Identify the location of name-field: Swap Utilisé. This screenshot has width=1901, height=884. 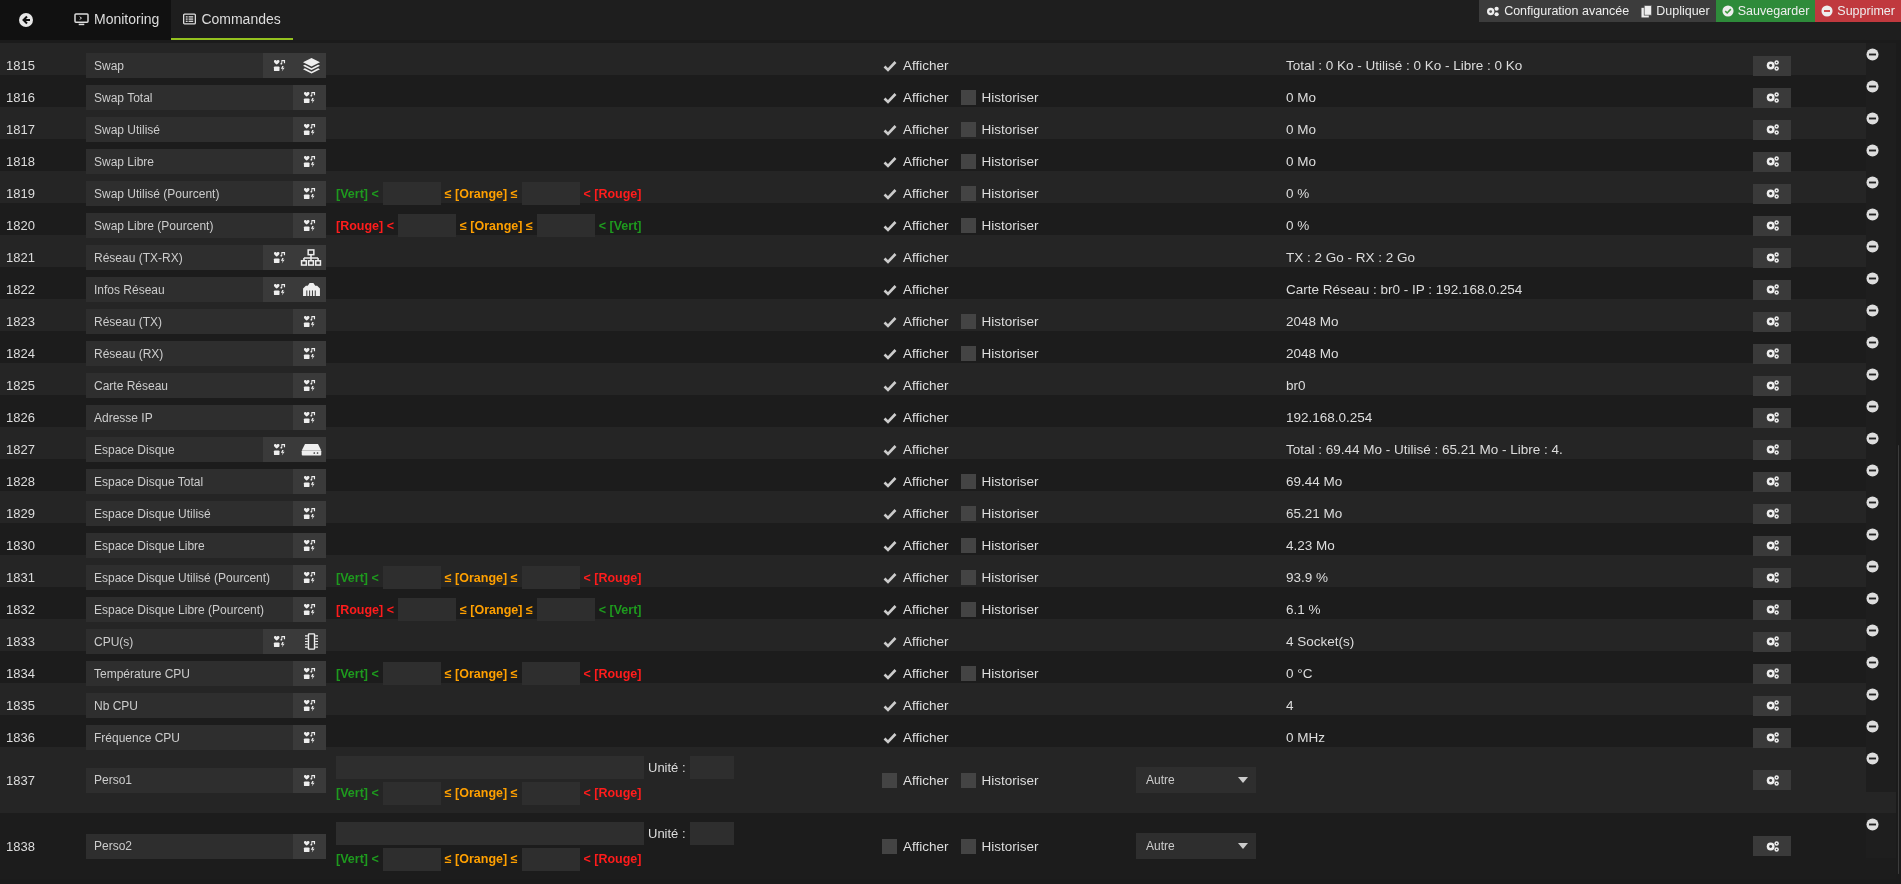
(189, 129).